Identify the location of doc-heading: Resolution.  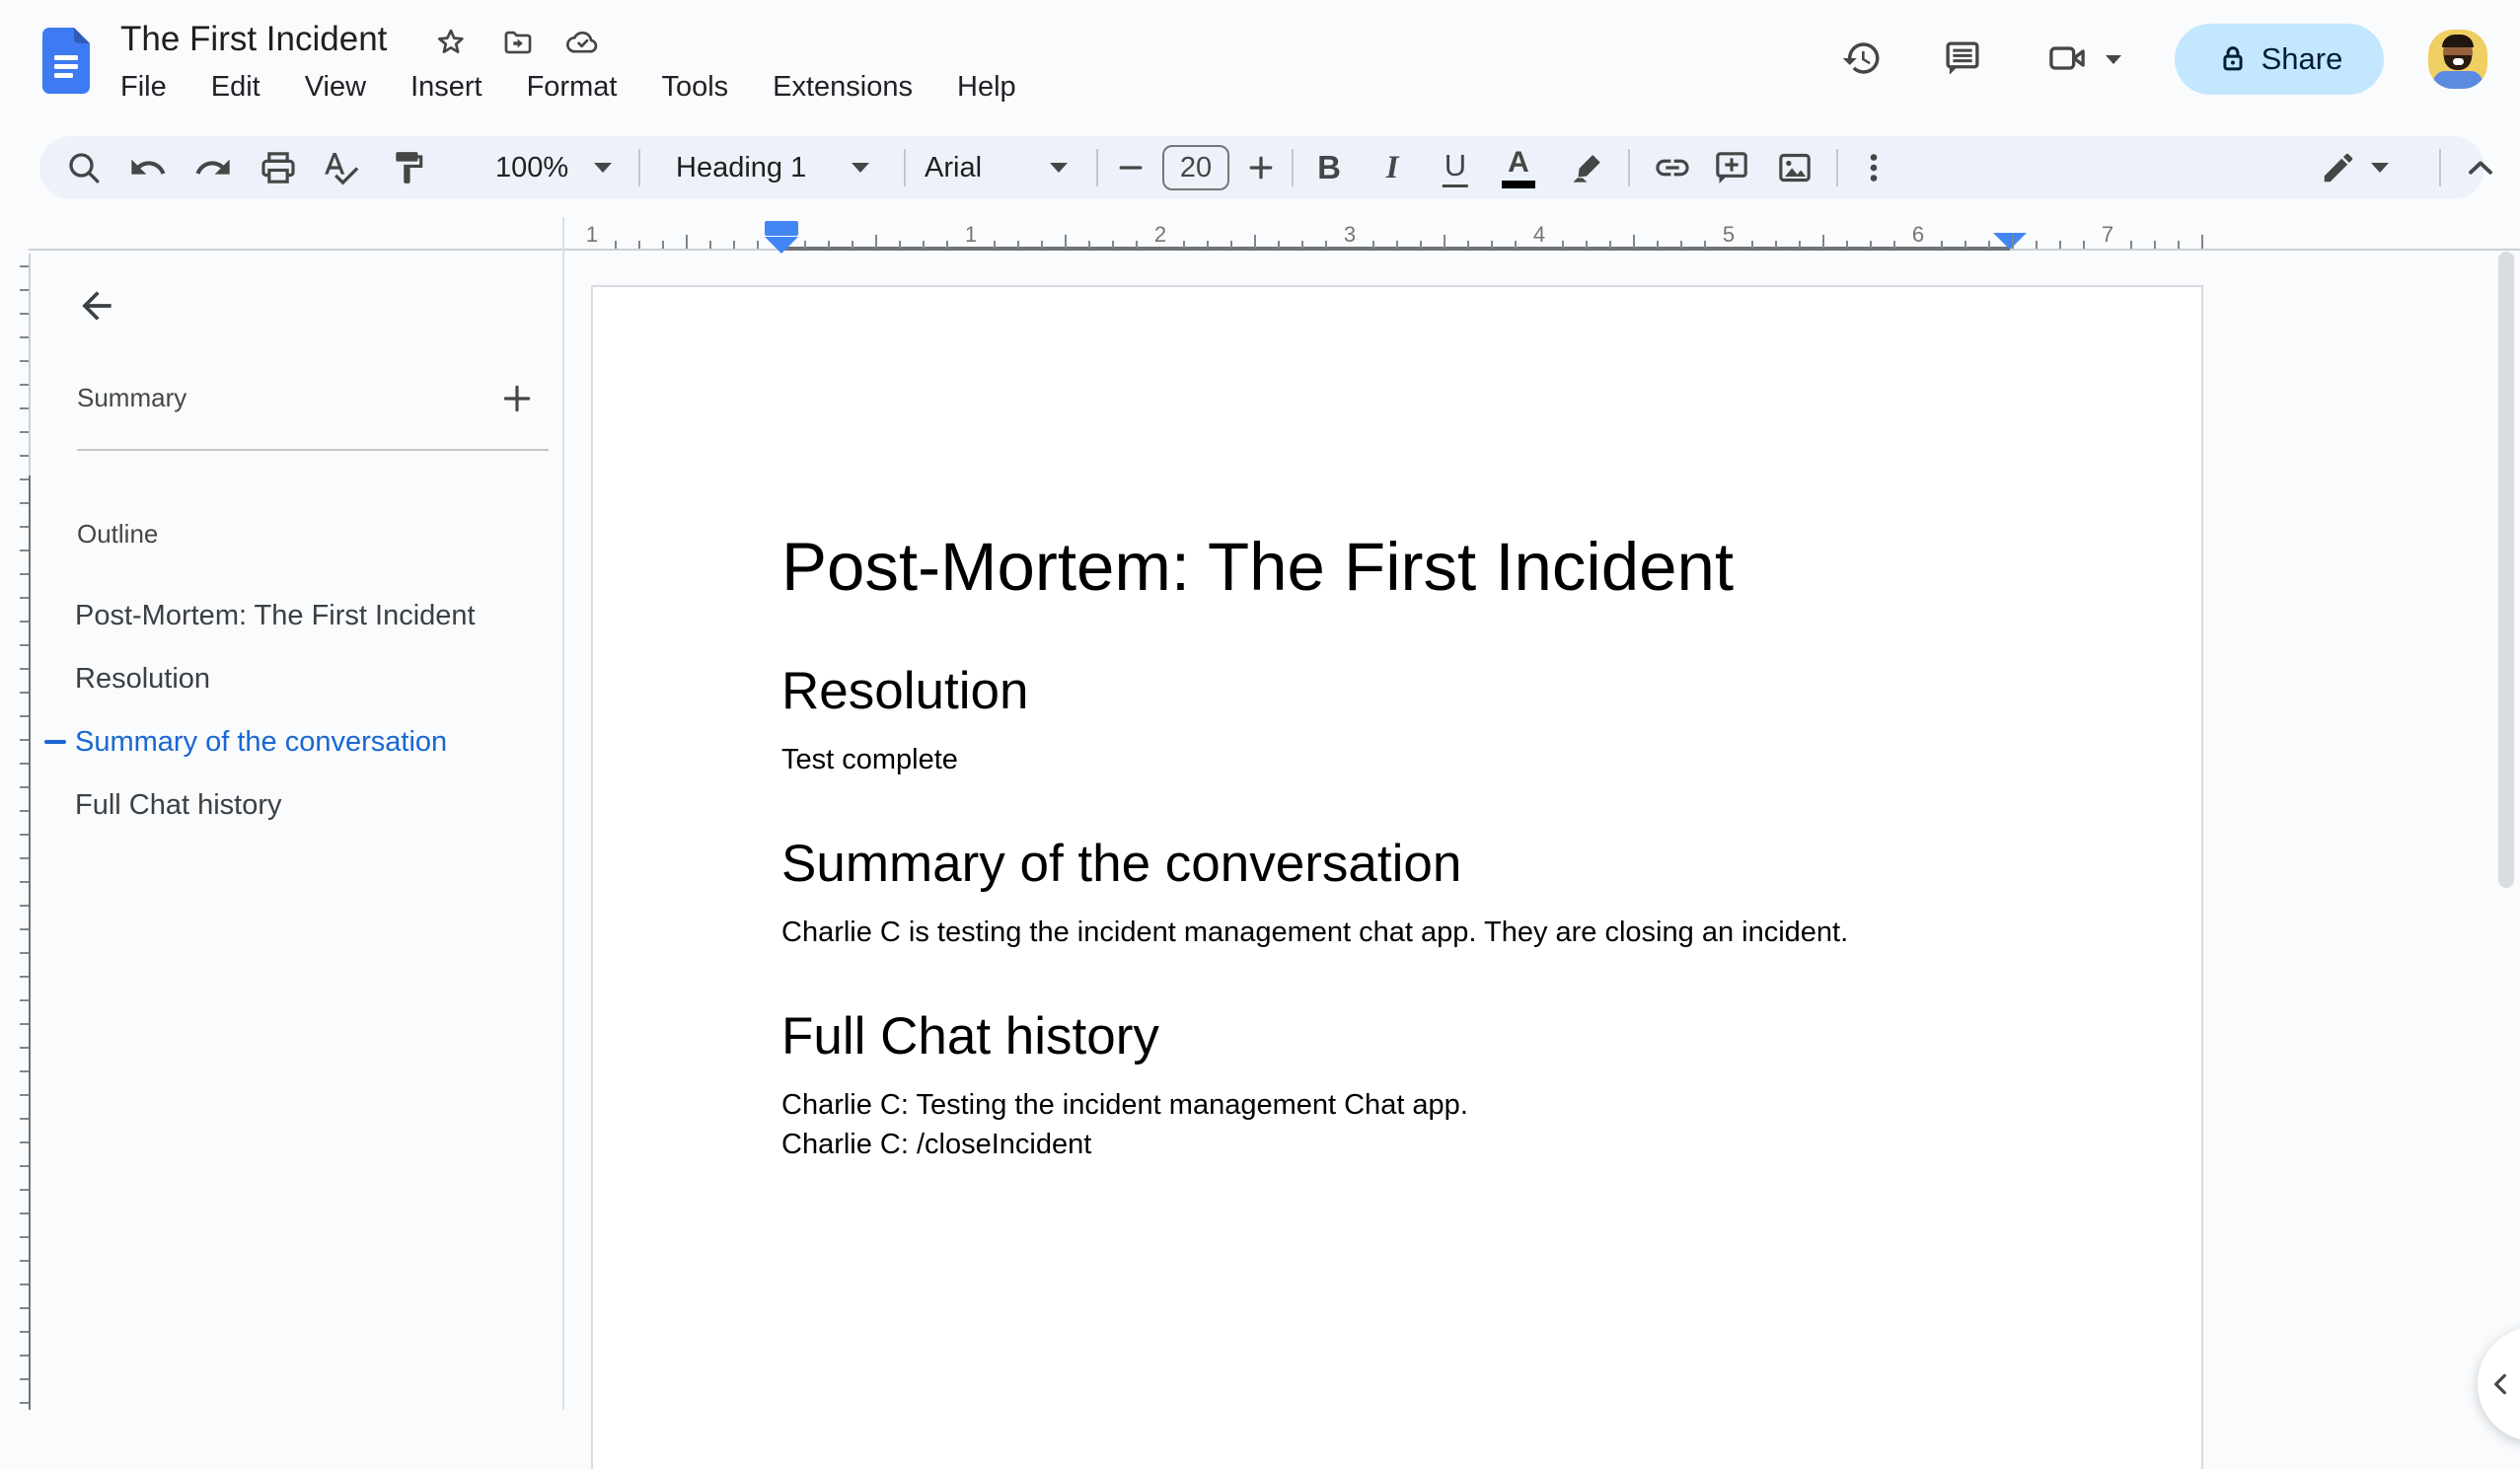
(1397, 691).